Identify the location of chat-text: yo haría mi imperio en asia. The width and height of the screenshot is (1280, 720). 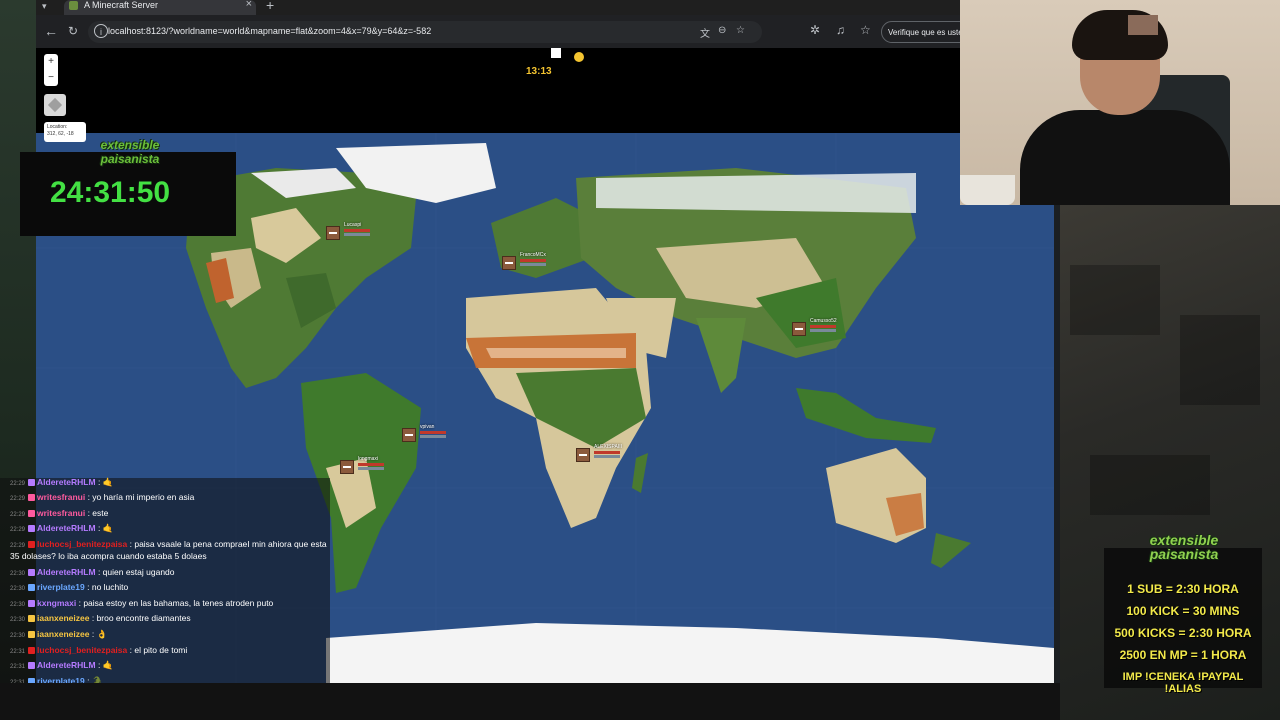
(143, 497).